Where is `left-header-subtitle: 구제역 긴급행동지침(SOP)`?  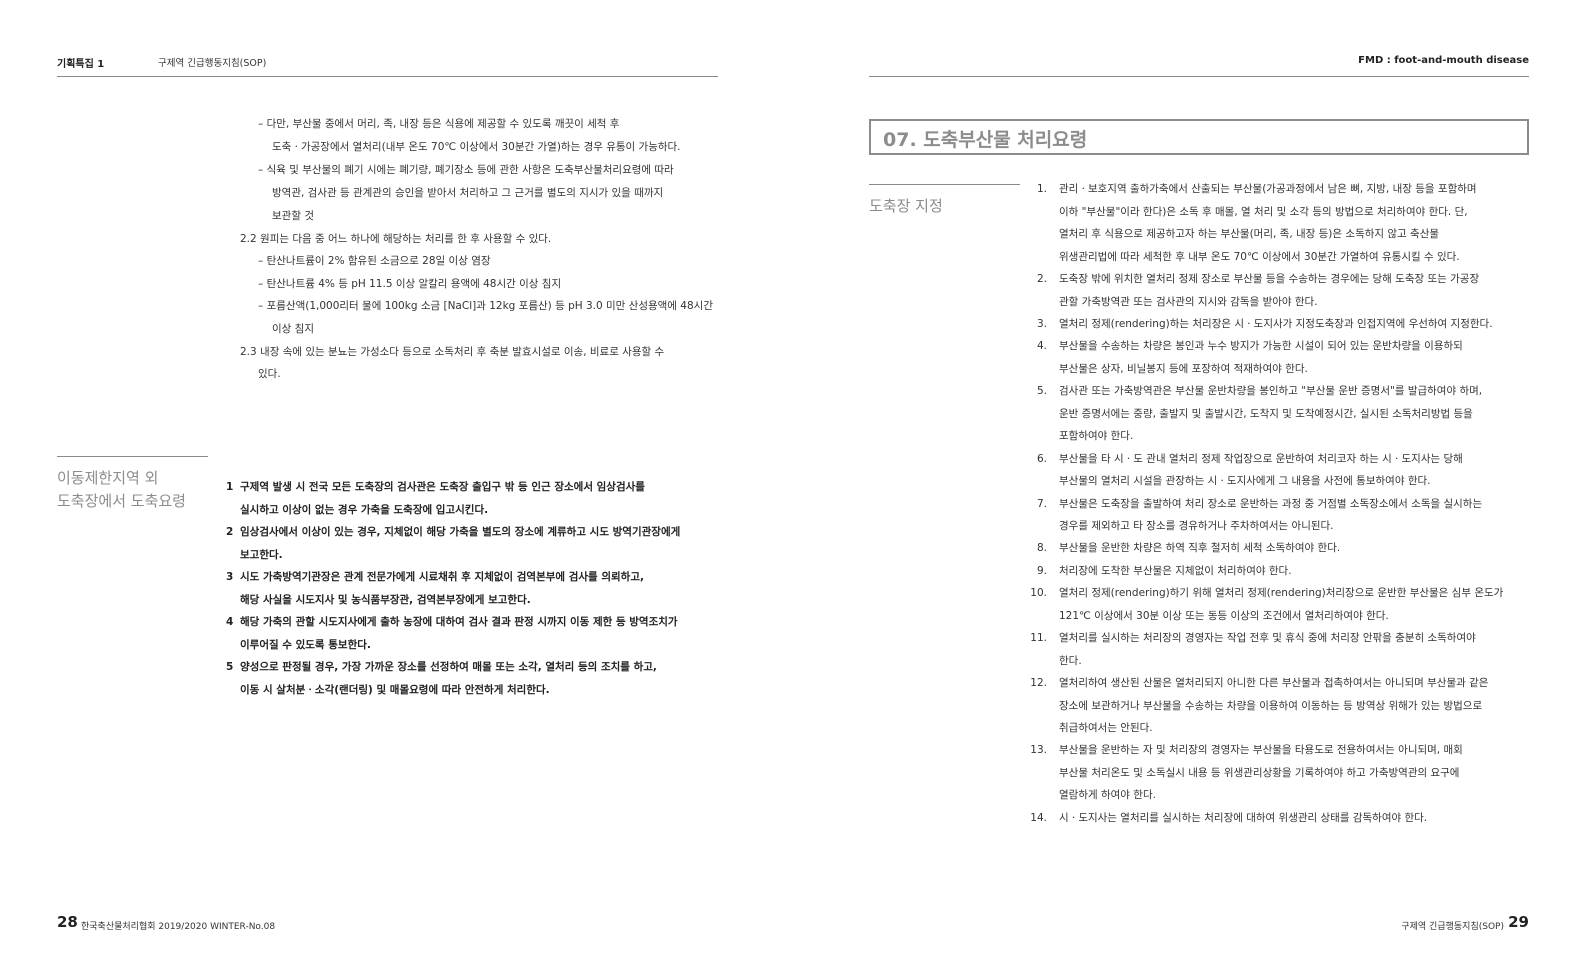
left-header-subtitle: 구제역 긴급행동지침(SOP) is located at coordinates (212, 63).